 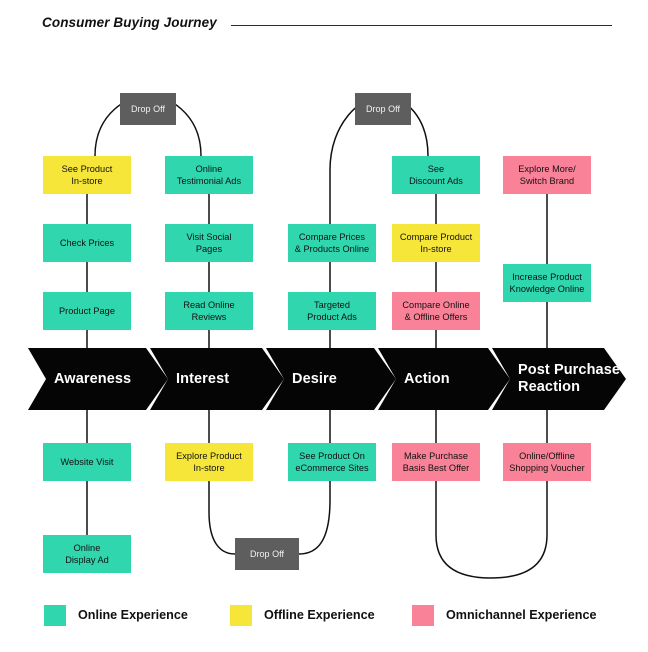 I want to click on journey-node-label: Explore Product In-store, so click(x=209, y=462).